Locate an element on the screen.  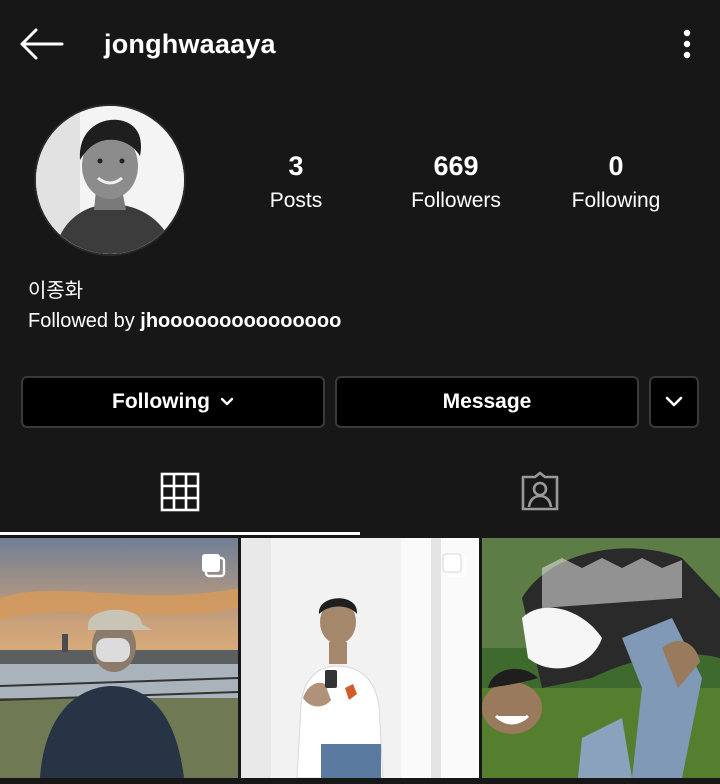
following-button: Following is located at coordinates (173, 402).